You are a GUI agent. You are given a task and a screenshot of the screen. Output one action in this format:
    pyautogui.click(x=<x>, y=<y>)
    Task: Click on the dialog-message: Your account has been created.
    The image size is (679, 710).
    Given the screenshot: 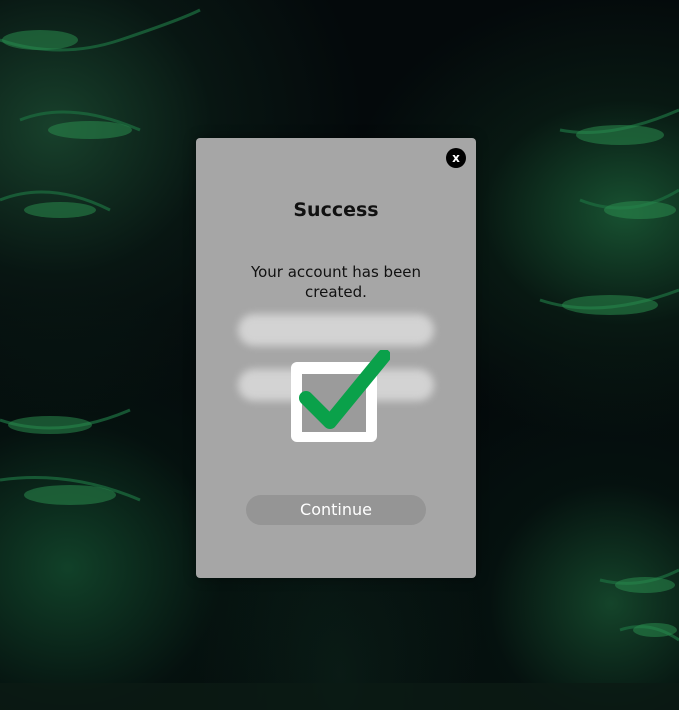 What is the action you would take?
    pyautogui.click(x=336, y=282)
    